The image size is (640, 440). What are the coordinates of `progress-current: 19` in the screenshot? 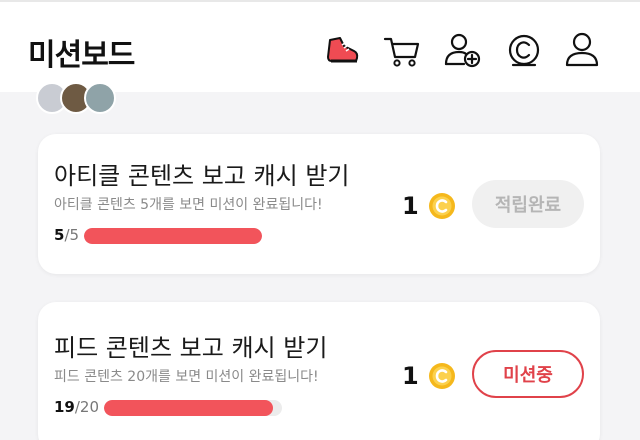 It's located at (64, 407).